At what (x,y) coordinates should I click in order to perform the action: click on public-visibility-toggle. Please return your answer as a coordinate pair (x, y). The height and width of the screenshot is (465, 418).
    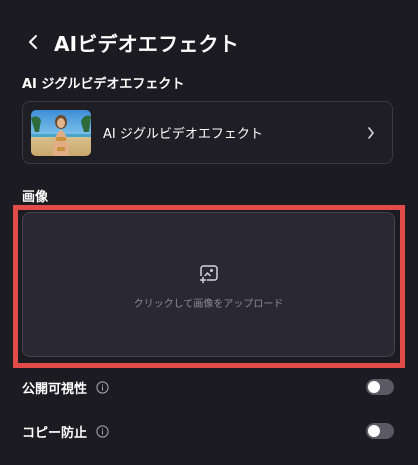
    Looking at the image, I should click on (380, 387).